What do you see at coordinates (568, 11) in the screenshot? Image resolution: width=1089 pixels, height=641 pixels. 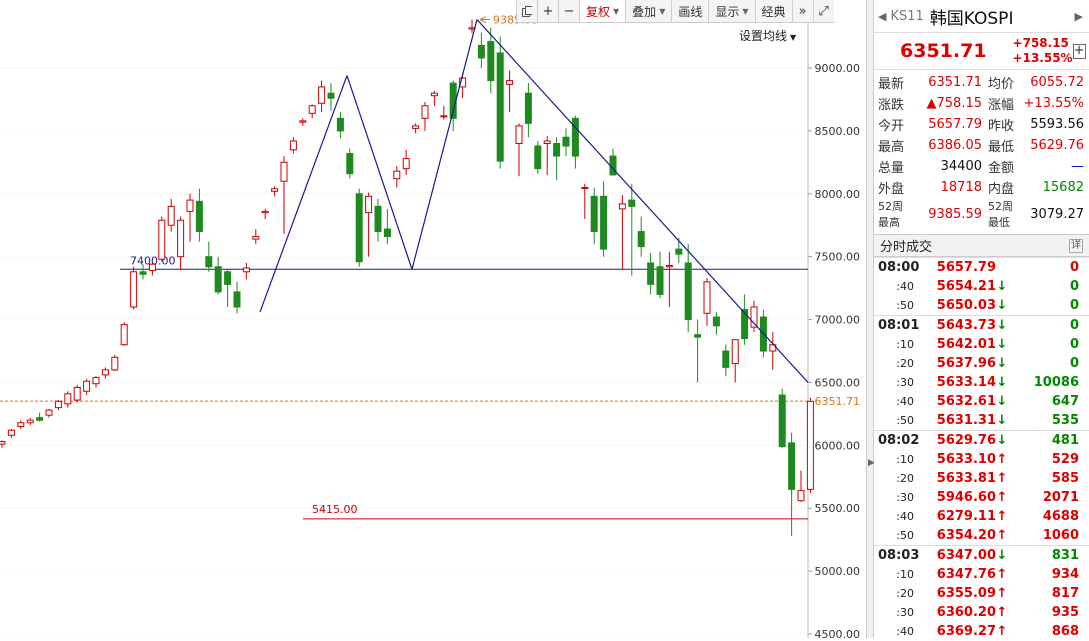 I see `zoom-out-icon: −` at bounding box center [568, 11].